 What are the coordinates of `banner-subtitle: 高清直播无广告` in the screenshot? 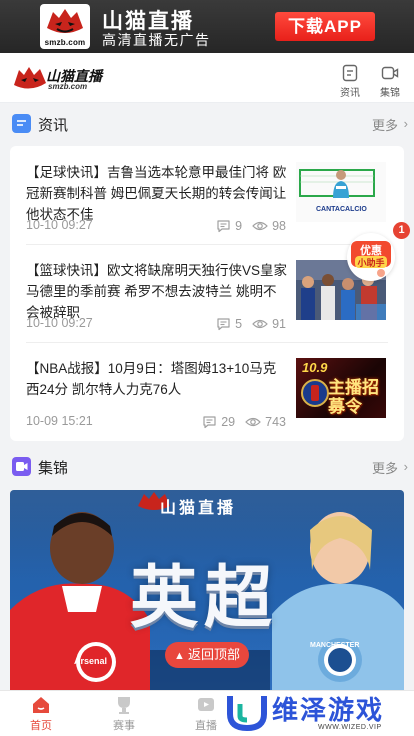 It's located at (156, 40).